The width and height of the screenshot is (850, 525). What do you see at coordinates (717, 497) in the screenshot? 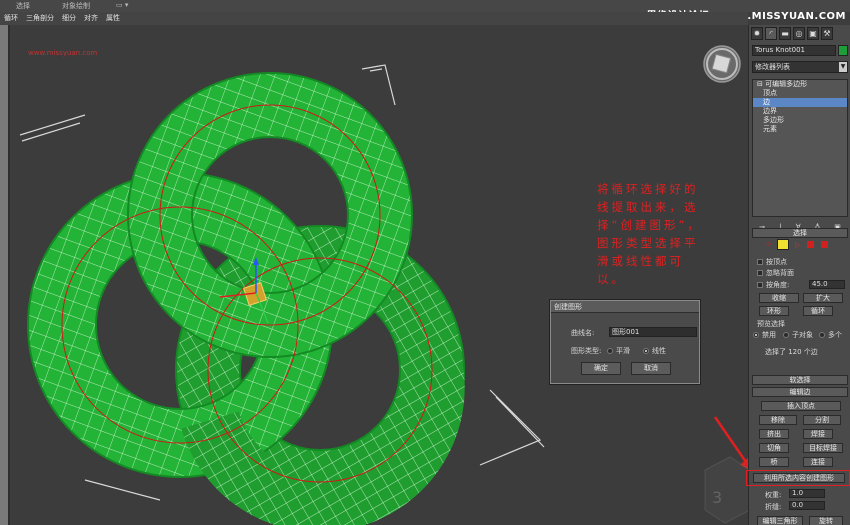
I see `svg-text: 3` at bounding box center [717, 497].